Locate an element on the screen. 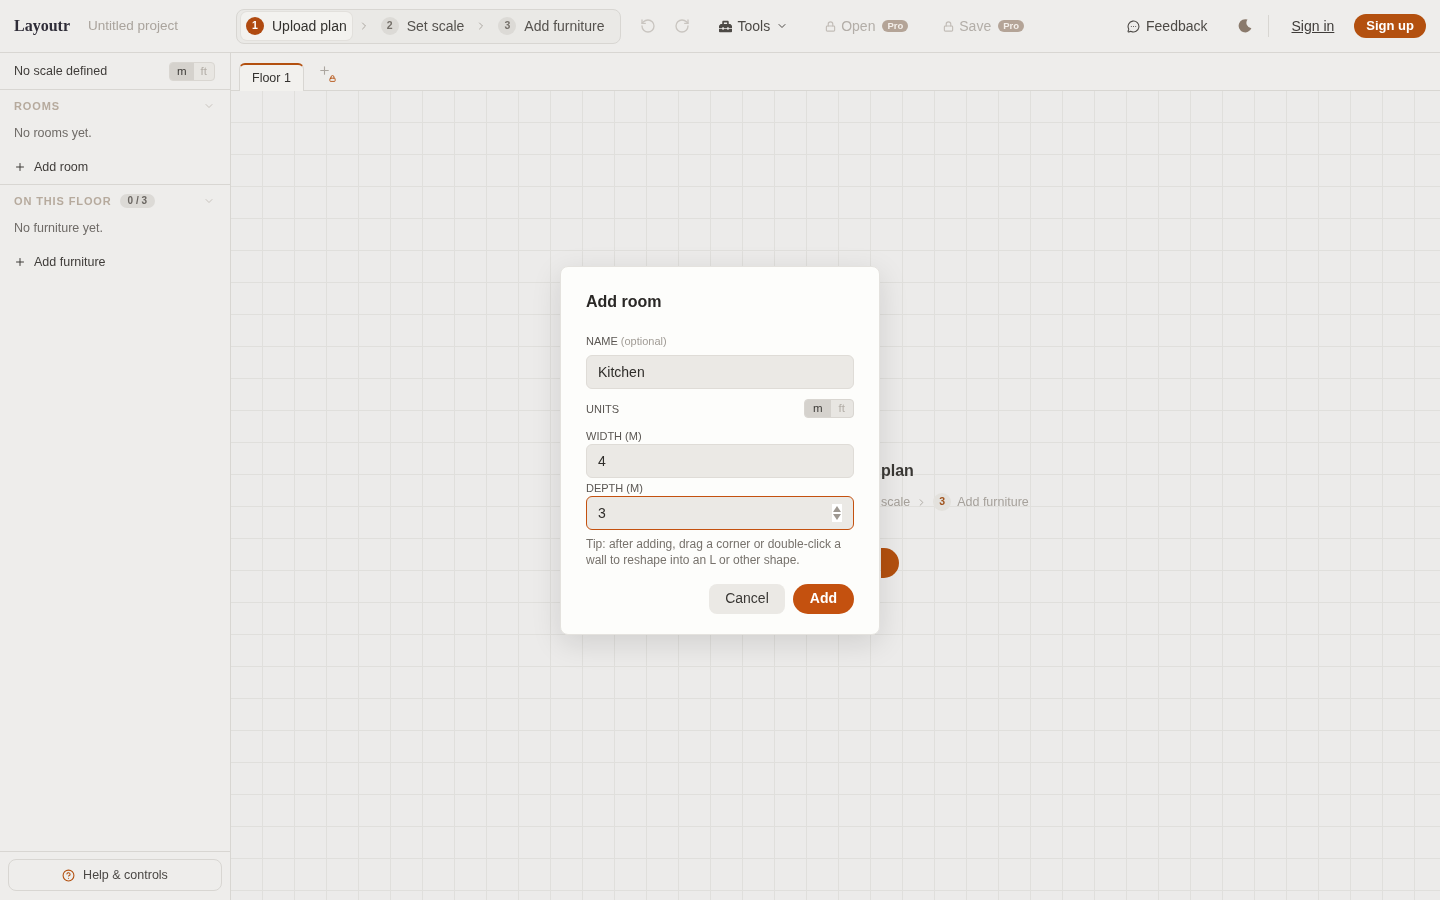  action-button is located at coordinates (890, 563).